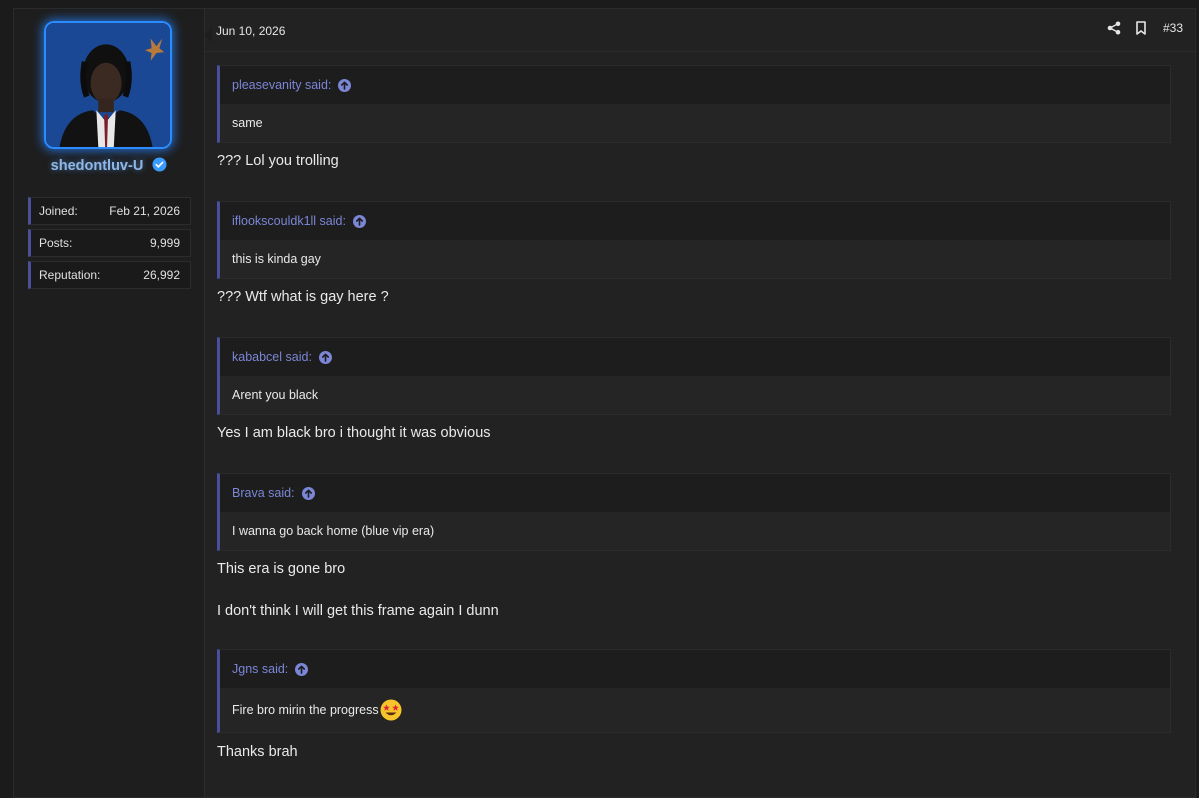  I want to click on avatar-image, so click(108, 85).